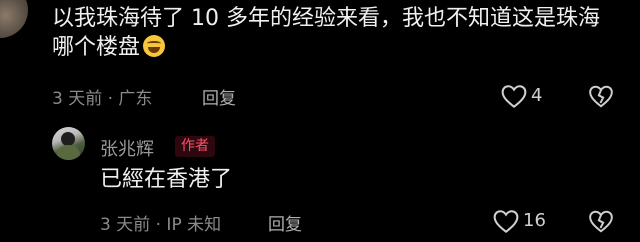 The image size is (640, 242). Describe the element at coordinates (127, 148) in the screenshot. I see `author-username: 张兆辉` at that location.